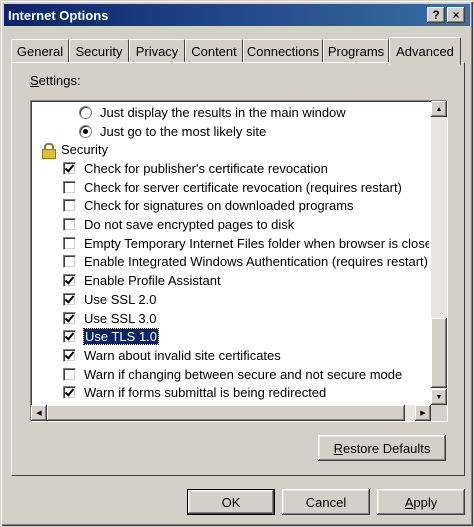 The height and width of the screenshot is (527, 474). Describe the element at coordinates (85, 112) in the screenshot. I see `radio-unselected` at that location.